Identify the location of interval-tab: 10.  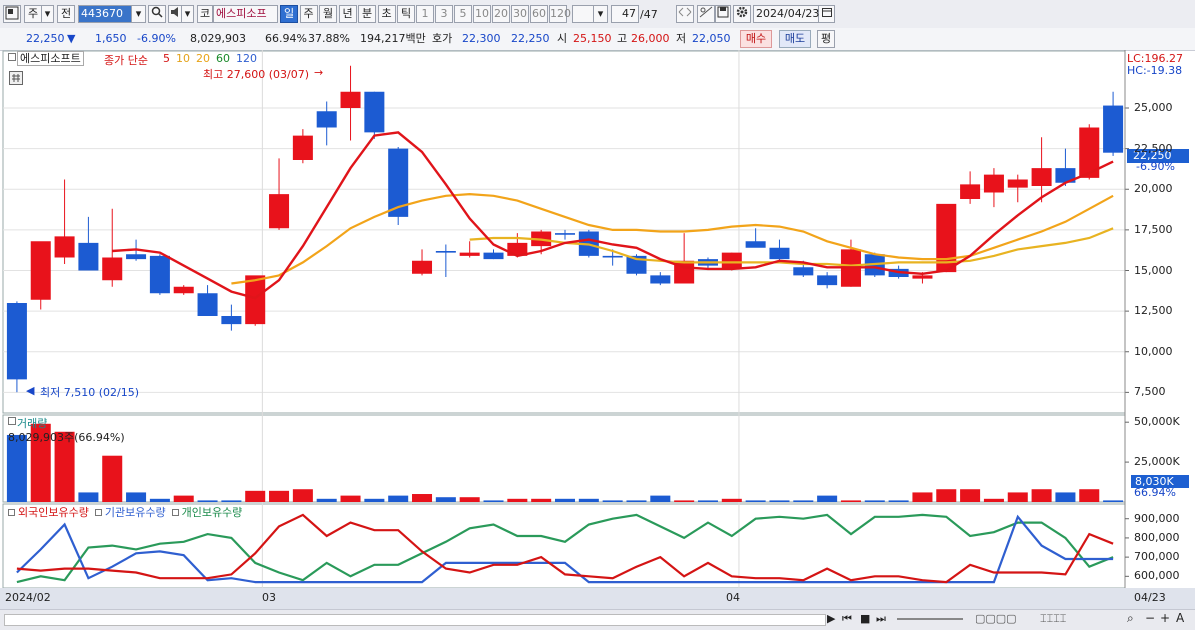
(482, 14).